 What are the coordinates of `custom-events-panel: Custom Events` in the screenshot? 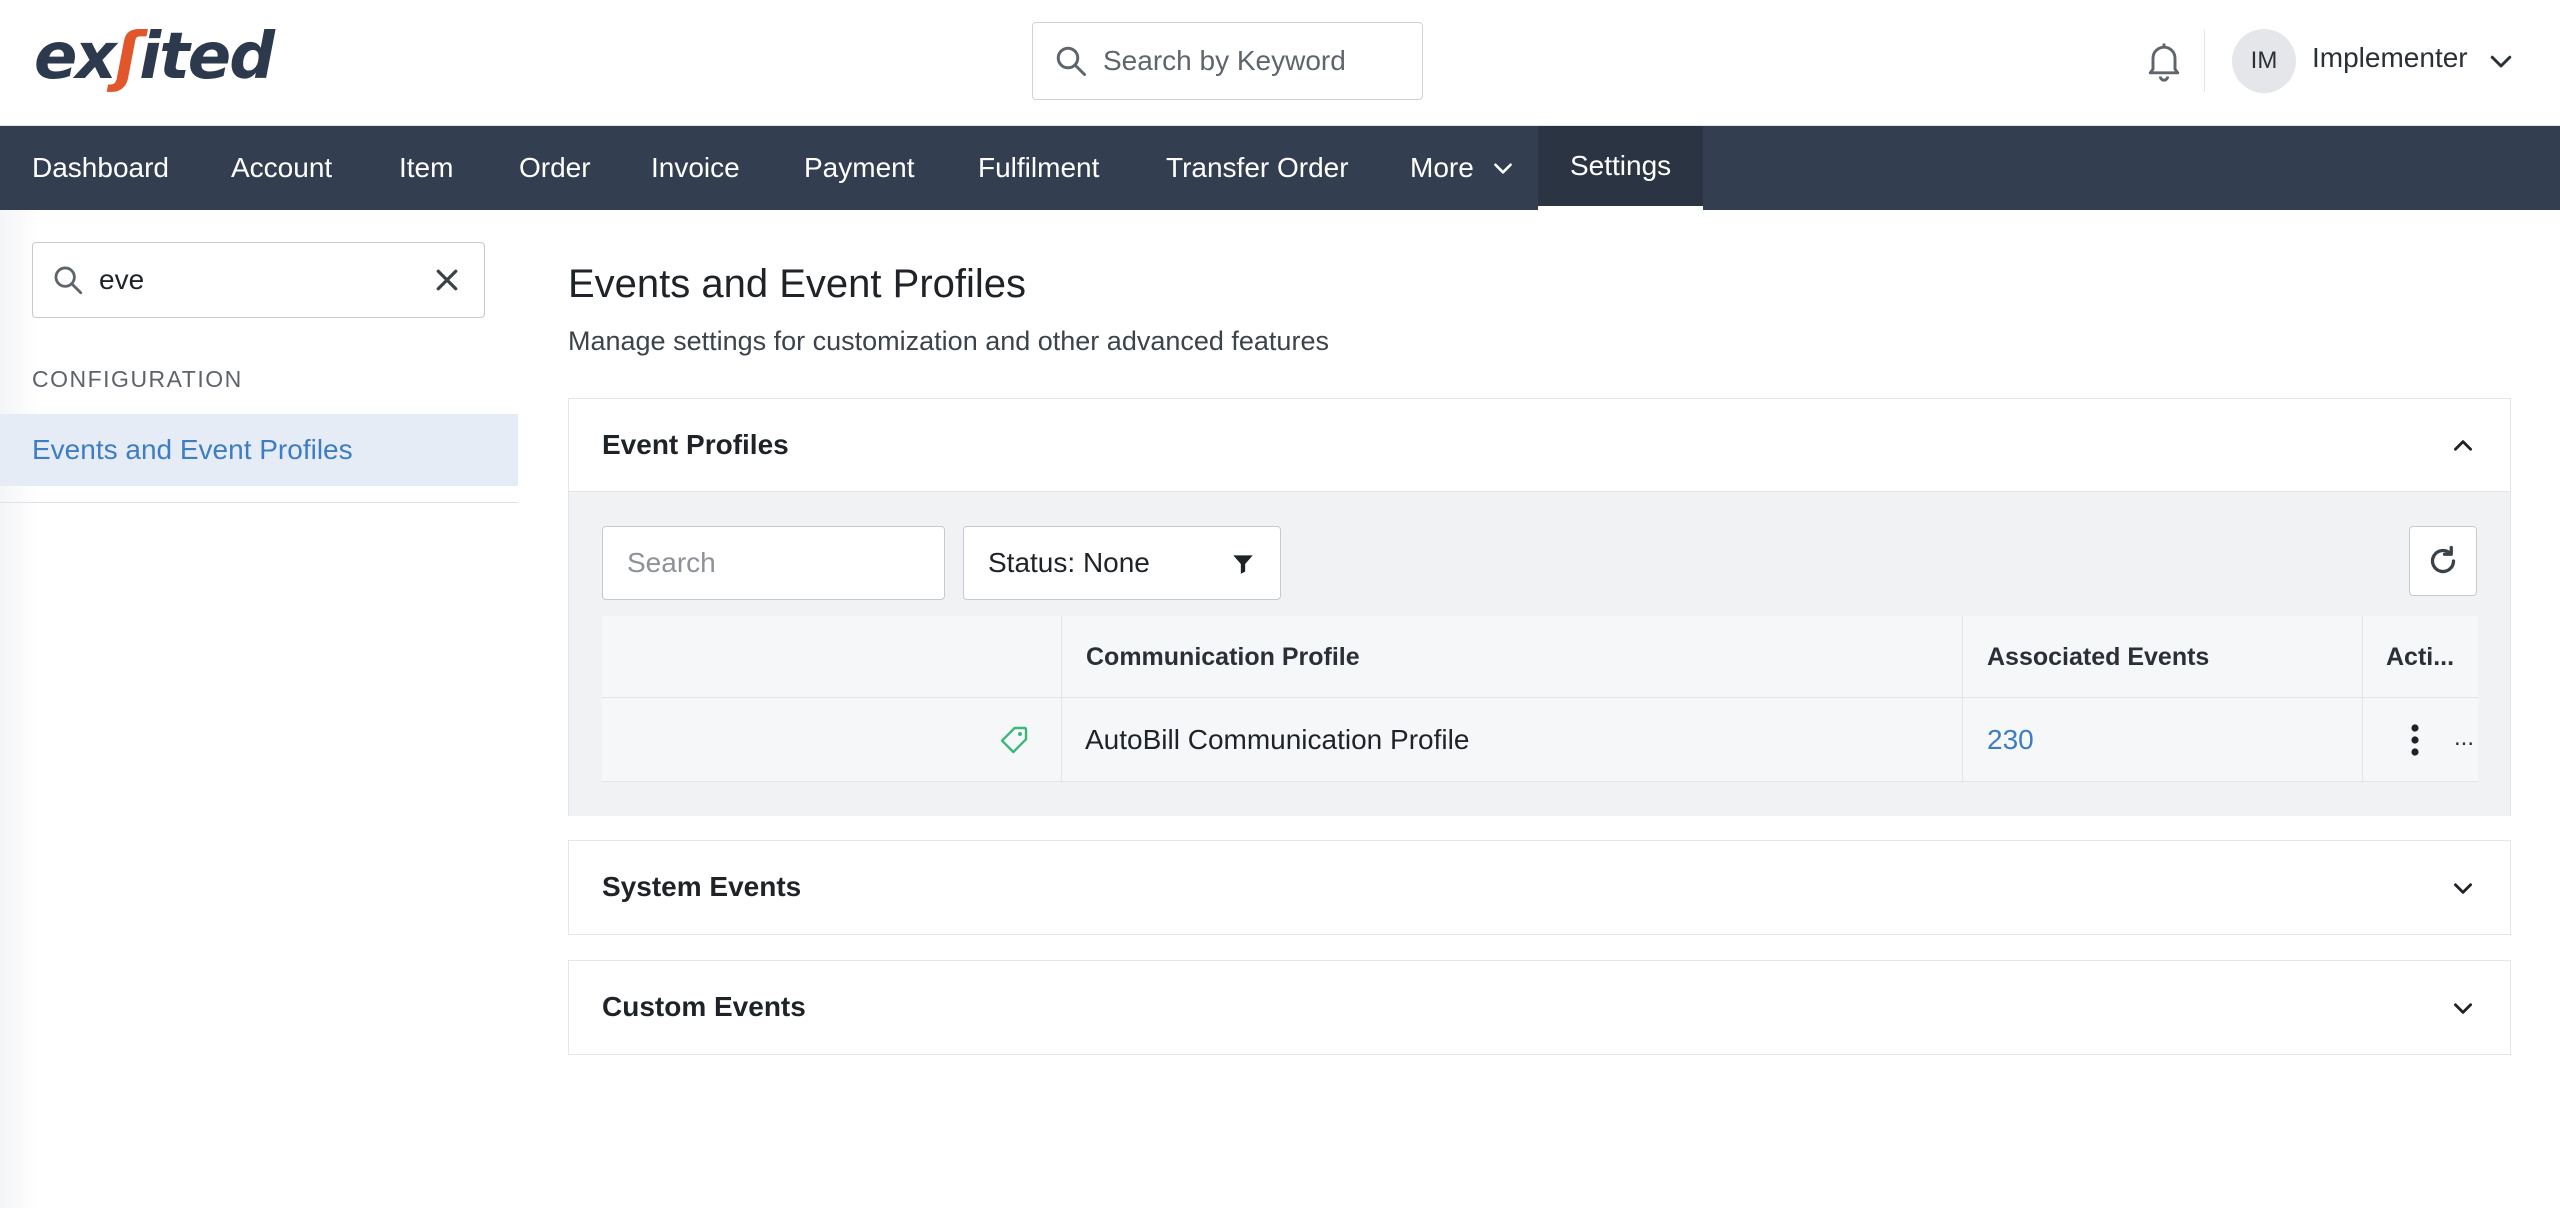 It's located at (1539, 1007).